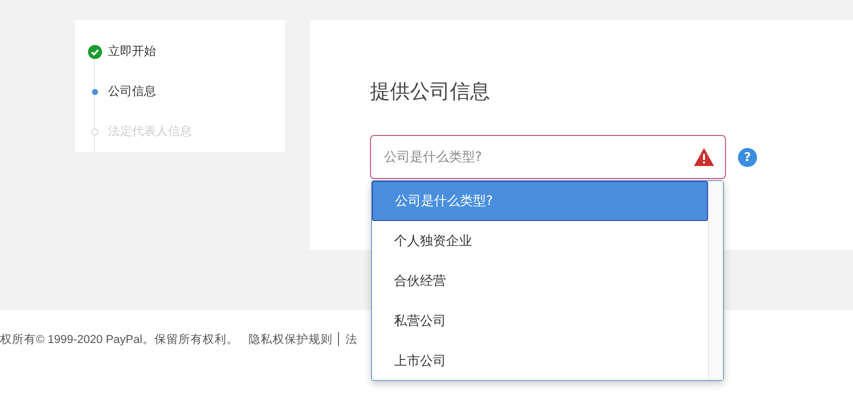 The height and width of the screenshot is (412, 853). Describe the element at coordinates (433, 157) in the screenshot. I see `select-placeholder: 公司是什么类型?` at that location.